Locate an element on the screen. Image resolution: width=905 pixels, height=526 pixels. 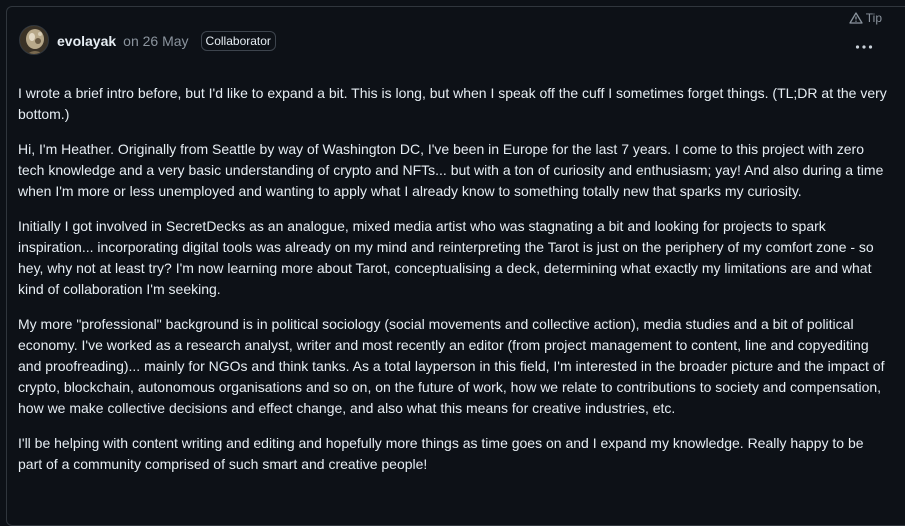
kebab-horizontal-icon is located at coordinates (864, 47).